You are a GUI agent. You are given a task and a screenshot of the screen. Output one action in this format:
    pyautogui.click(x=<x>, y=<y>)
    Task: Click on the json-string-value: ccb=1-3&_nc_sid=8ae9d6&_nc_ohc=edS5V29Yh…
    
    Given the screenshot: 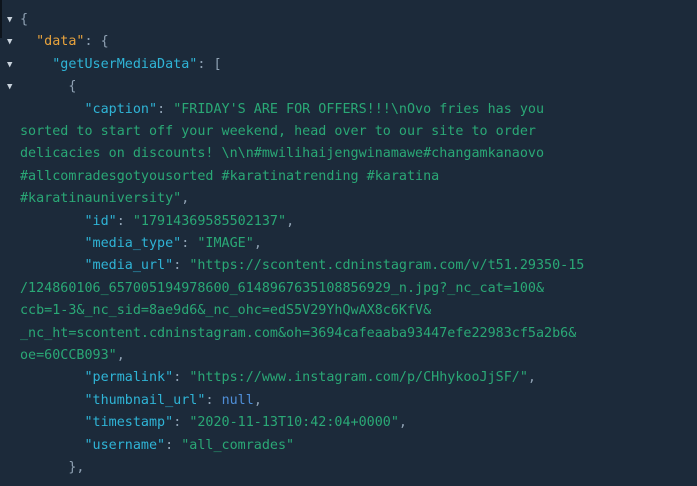 What is the action you would take?
    pyautogui.click(x=226, y=311)
    